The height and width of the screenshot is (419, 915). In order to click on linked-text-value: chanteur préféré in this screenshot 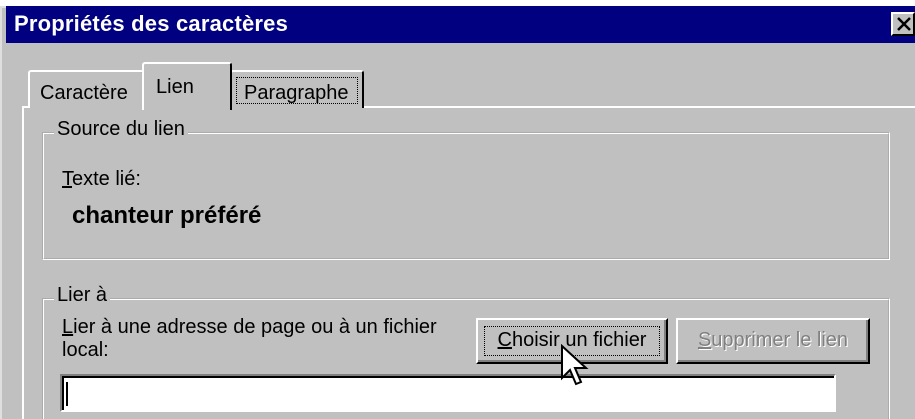, I will do `click(167, 215)`.